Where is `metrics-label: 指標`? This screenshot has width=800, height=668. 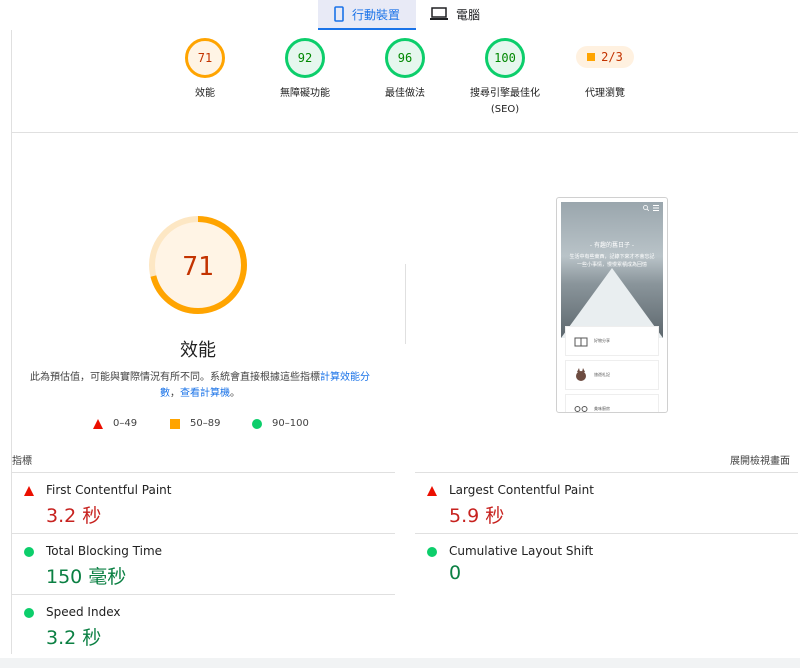 metrics-label: 指標 is located at coordinates (22, 461).